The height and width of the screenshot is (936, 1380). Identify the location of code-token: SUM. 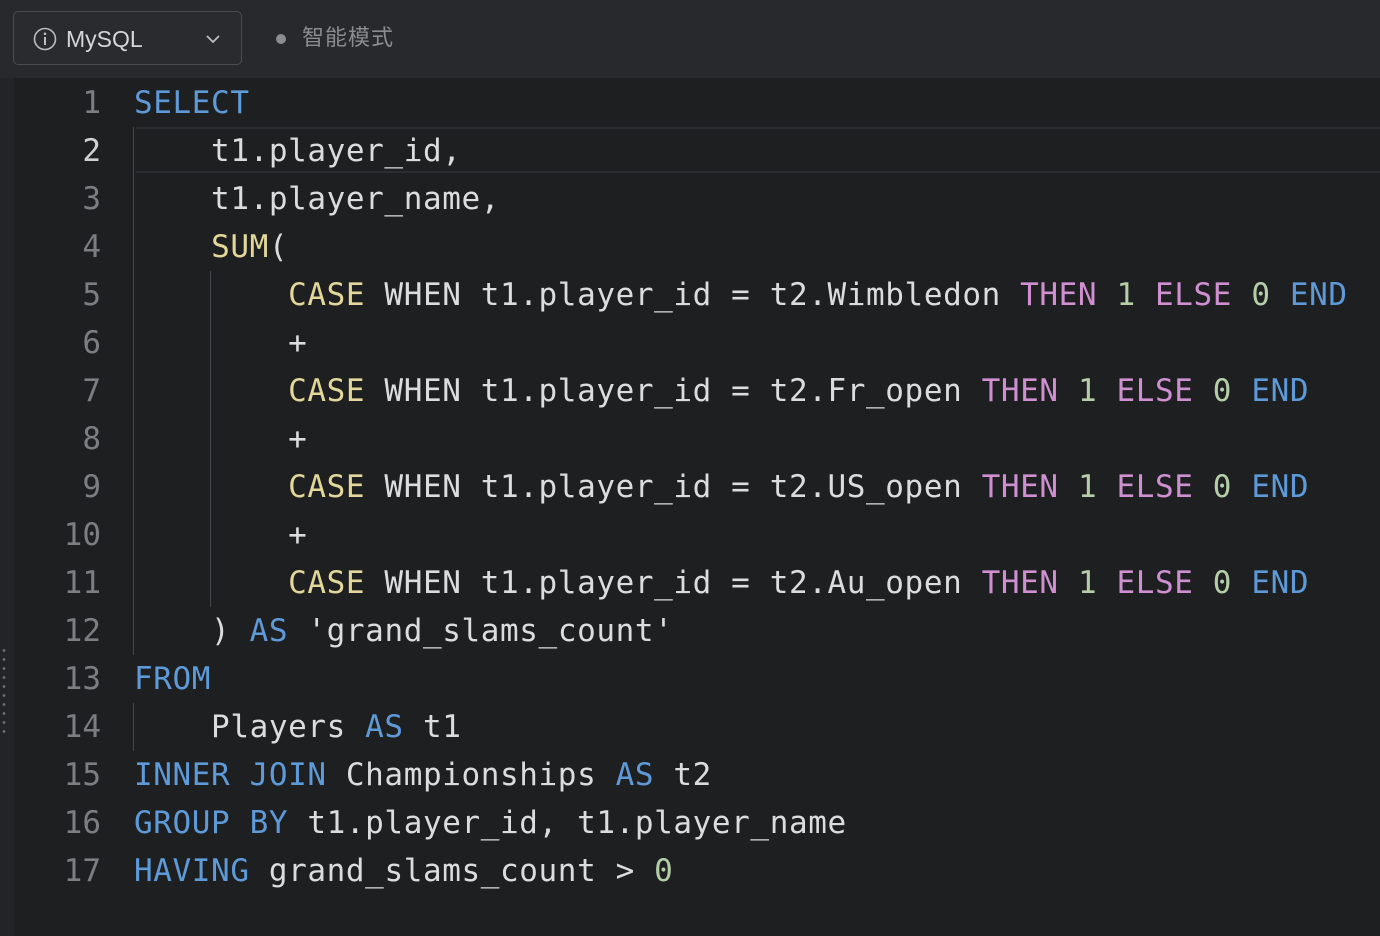
(240, 247).